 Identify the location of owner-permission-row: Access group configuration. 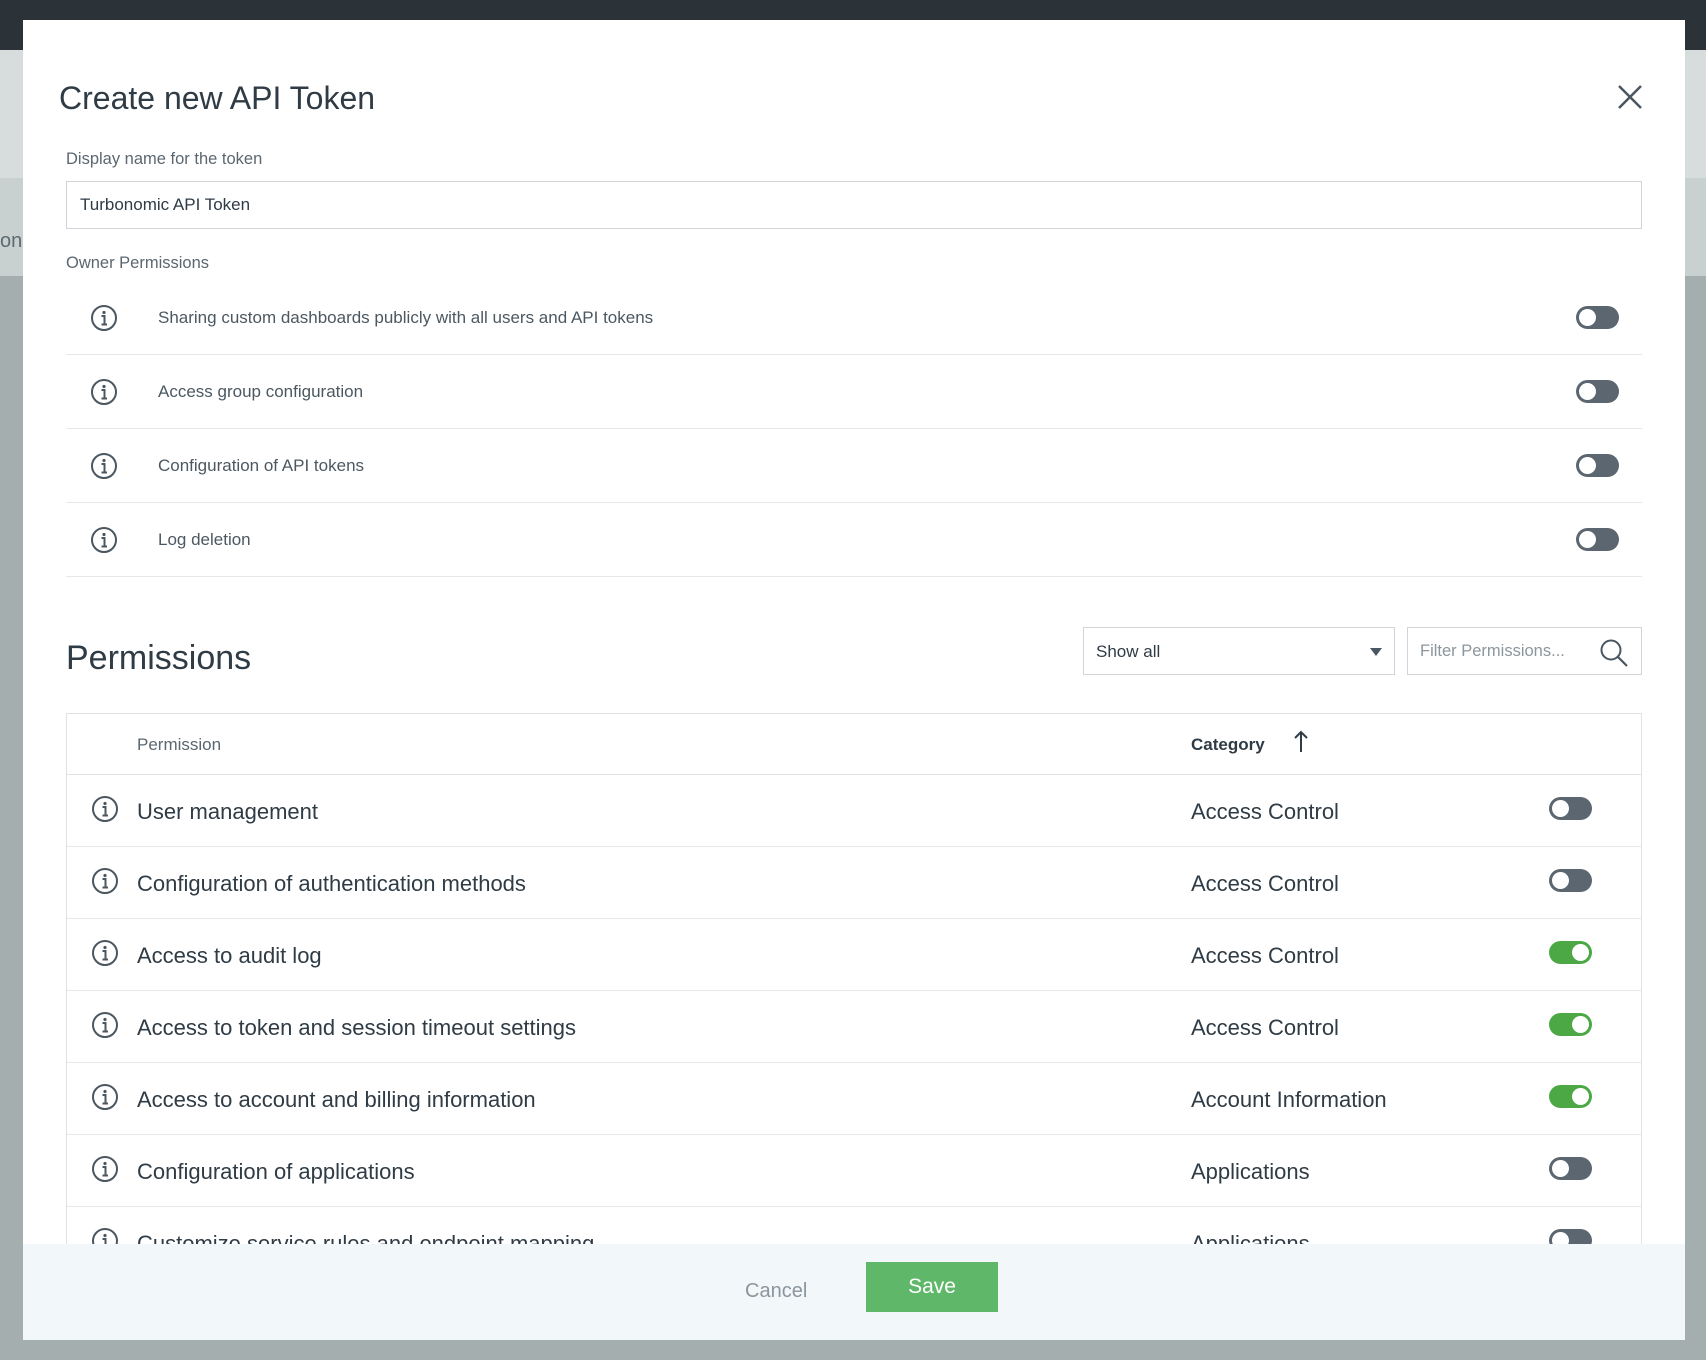
(854, 392).